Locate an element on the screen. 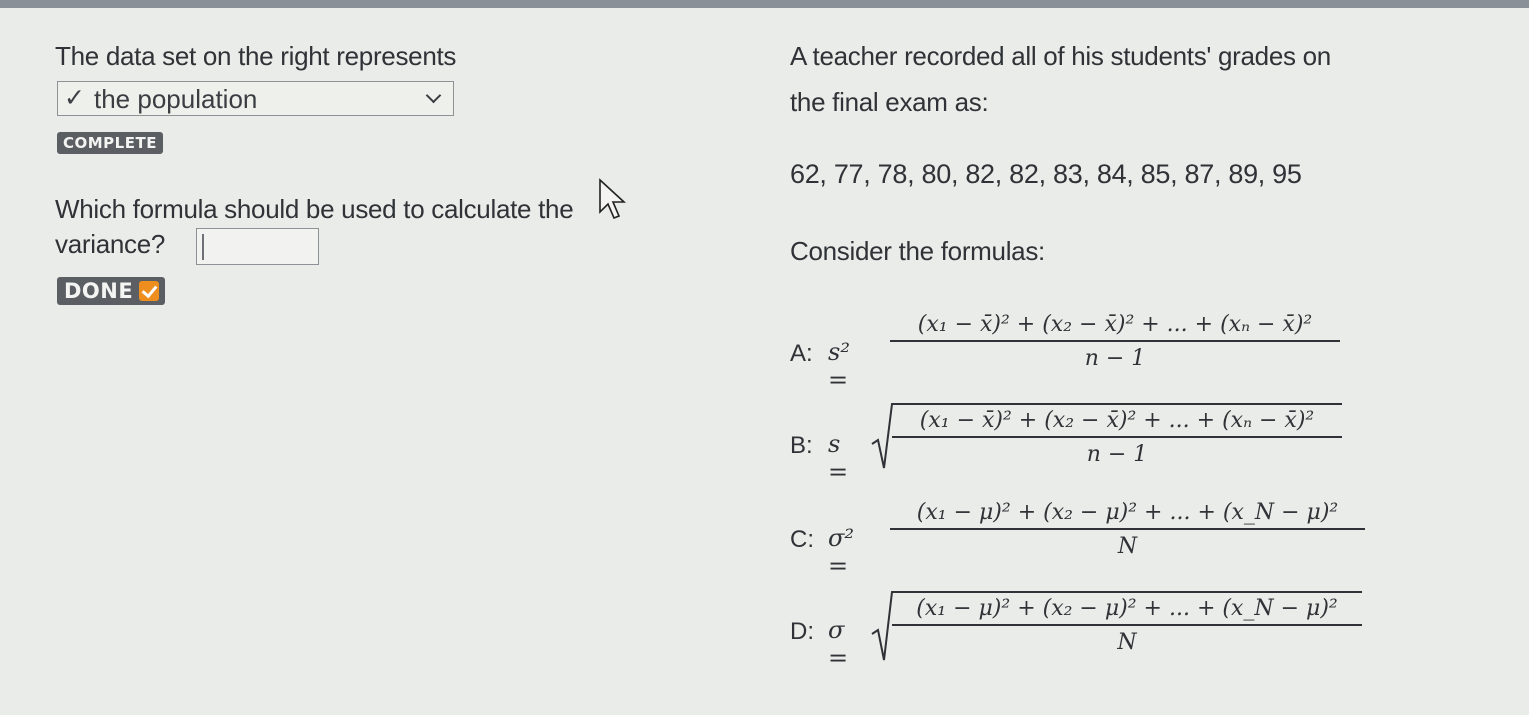 The image size is (1529, 715). text-cursor is located at coordinates (203, 247).